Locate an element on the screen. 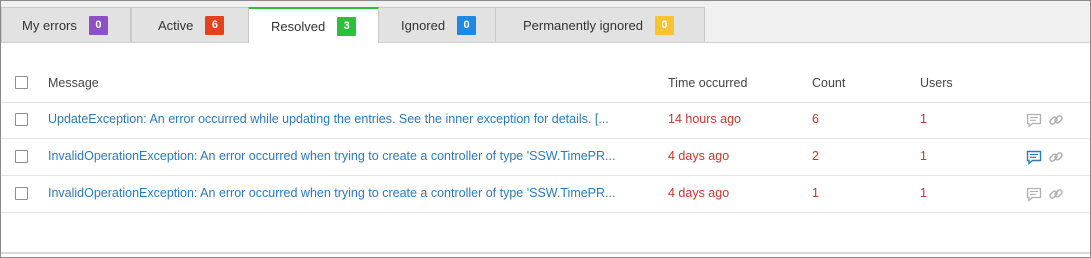 The height and width of the screenshot is (258, 1091). tab-label: My errors is located at coordinates (49, 25).